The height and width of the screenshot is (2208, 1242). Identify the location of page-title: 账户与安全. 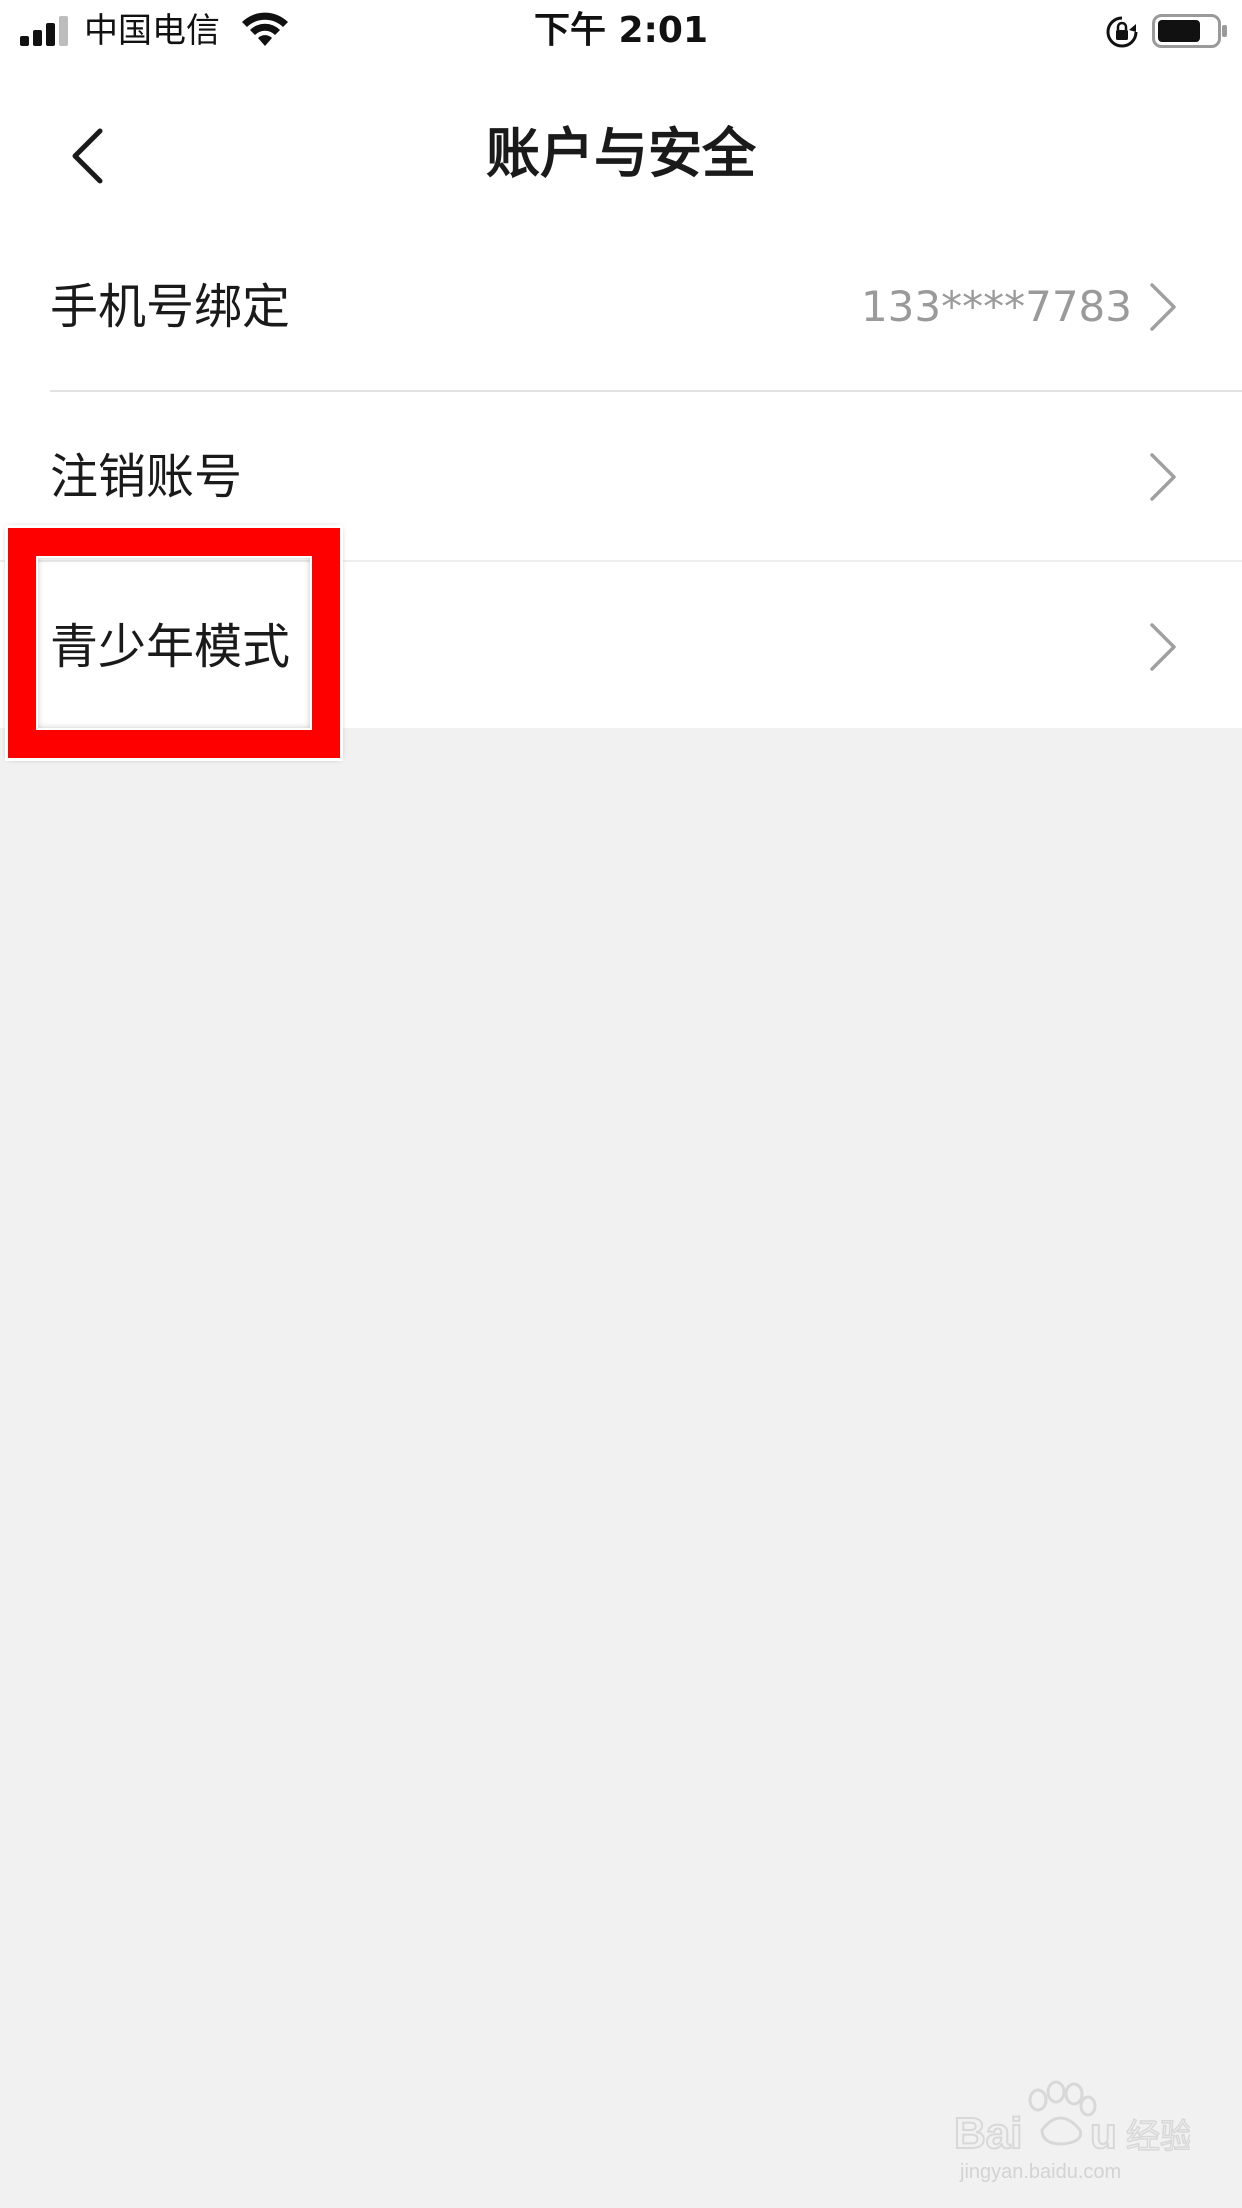
(621, 153).